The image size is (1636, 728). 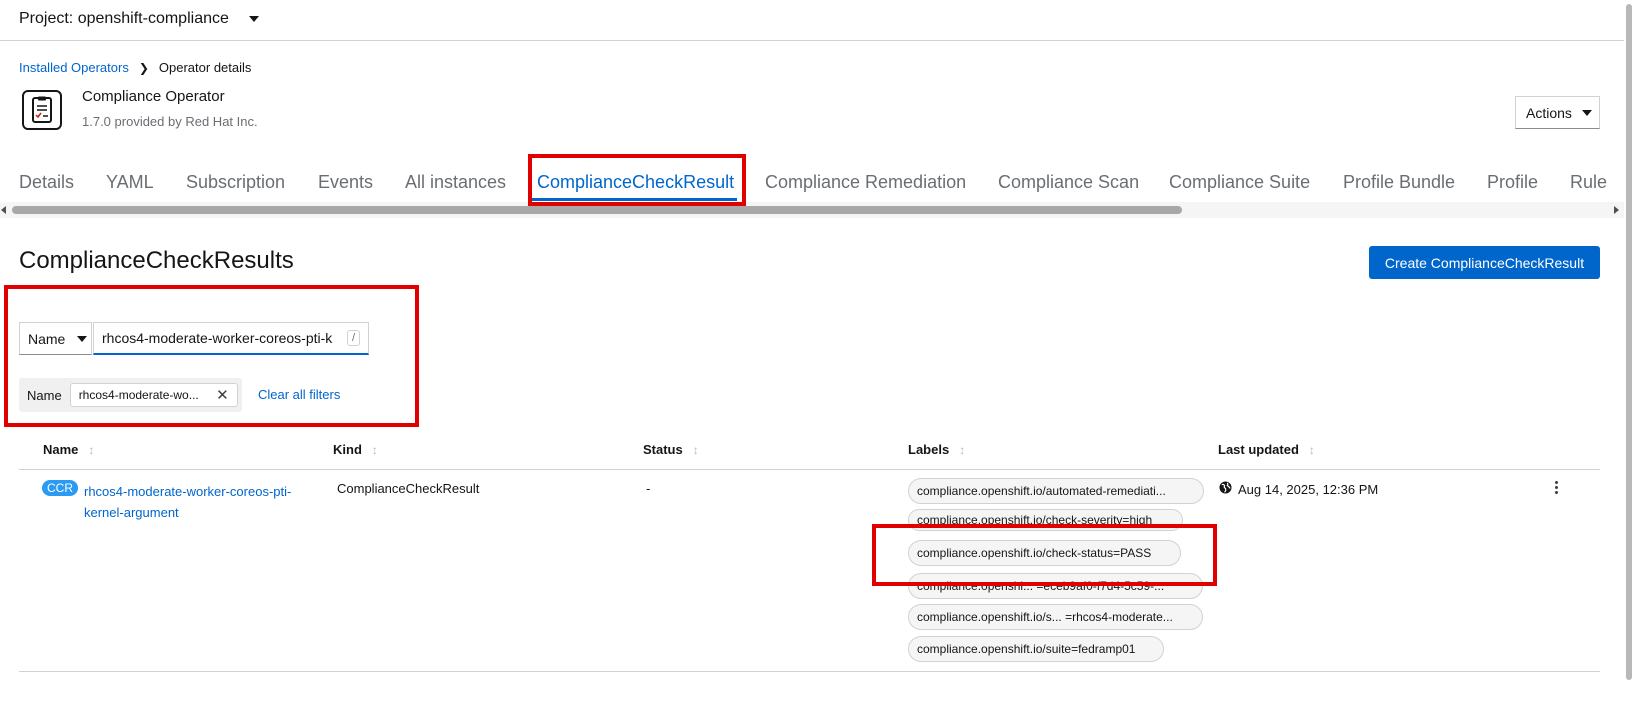 What do you see at coordinates (648, 488) in the screenshot?
I see `status-cell: -` at bounding box center [648, 488].